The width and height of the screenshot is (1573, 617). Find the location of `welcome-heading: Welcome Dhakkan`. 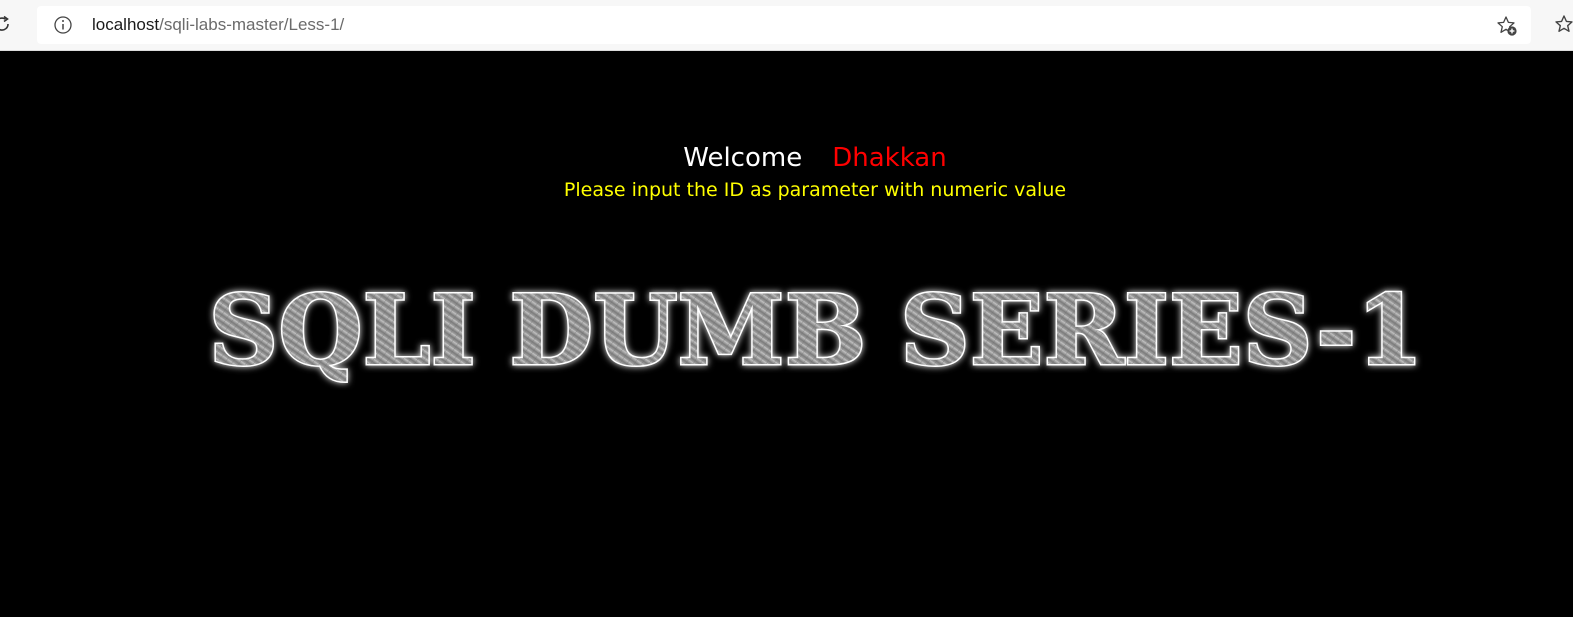

welcome-heading: Welcome Dhakkan is located at coordinates (786, 158).